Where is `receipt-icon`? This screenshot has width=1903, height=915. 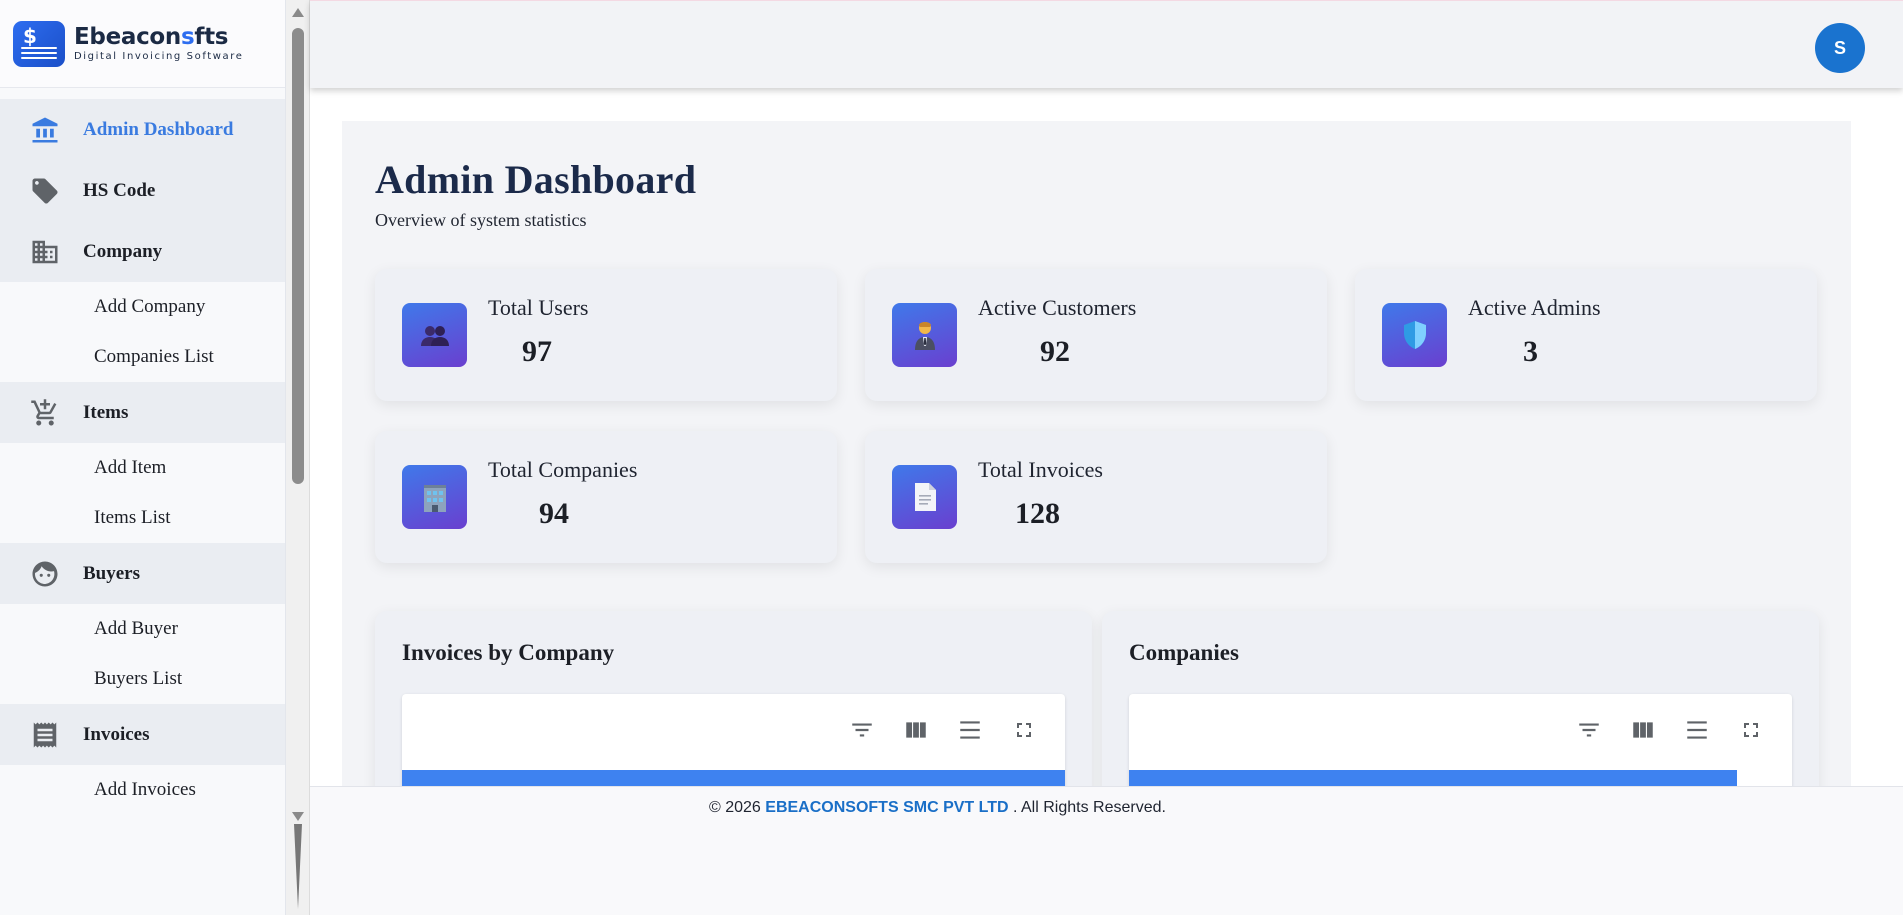
receipt-icon is located at coordinates (45, 735).